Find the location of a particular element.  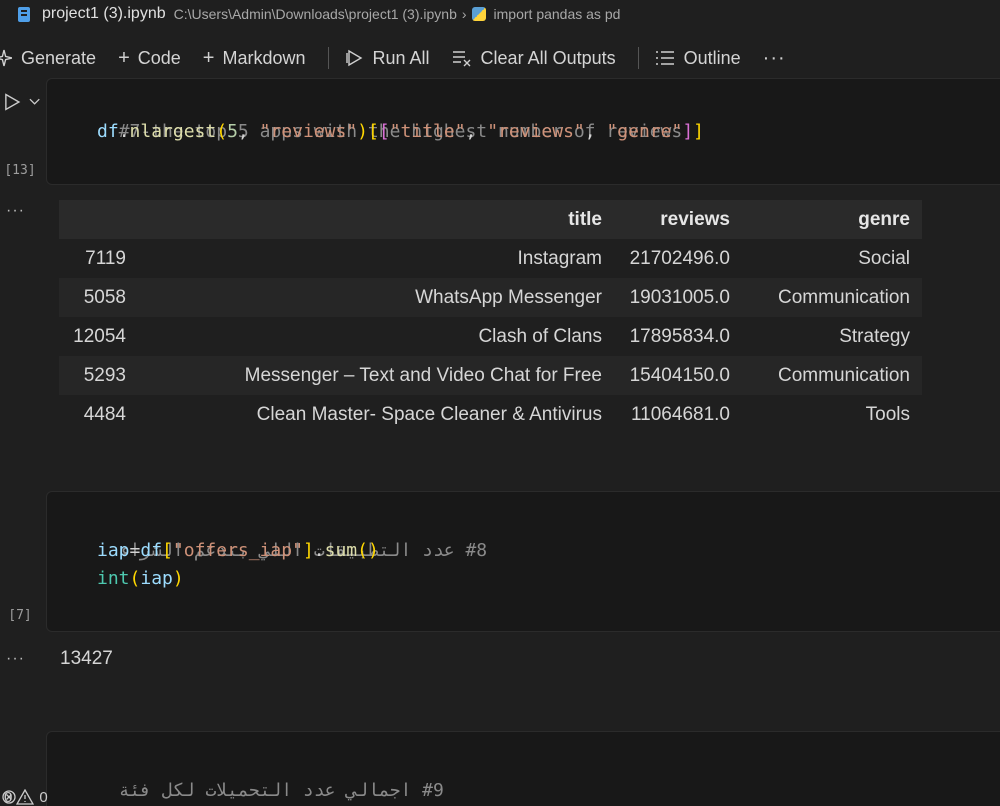

breadcrumb-file: project1 (3).ipynb is located at coordinates (104, 14).